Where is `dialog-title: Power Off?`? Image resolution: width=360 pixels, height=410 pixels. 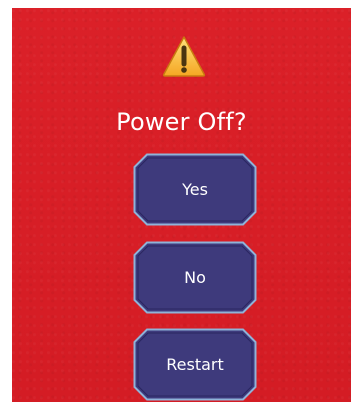
dialog-title: Power Off? is located at coordinates (181, 122).